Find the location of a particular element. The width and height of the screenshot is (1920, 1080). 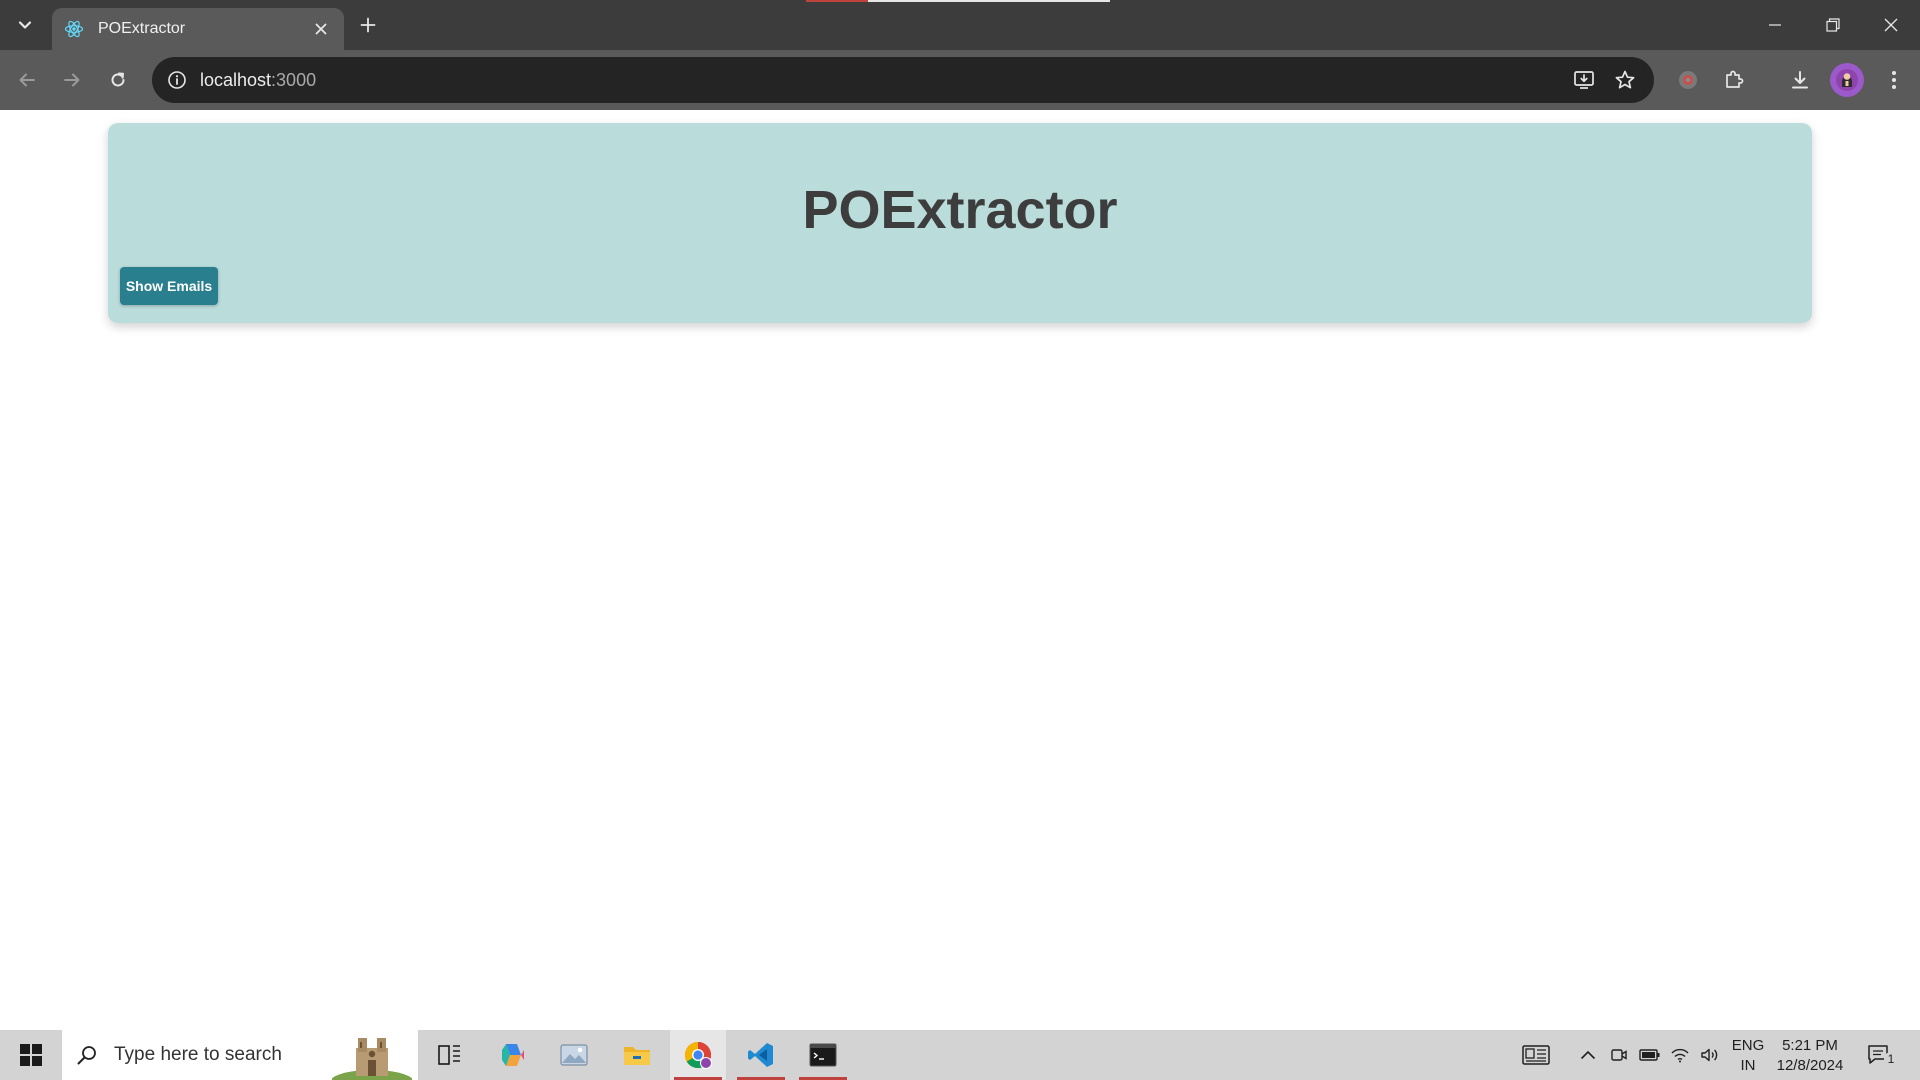

chrome-taskbar-button is located at coordinates (698, 1055).